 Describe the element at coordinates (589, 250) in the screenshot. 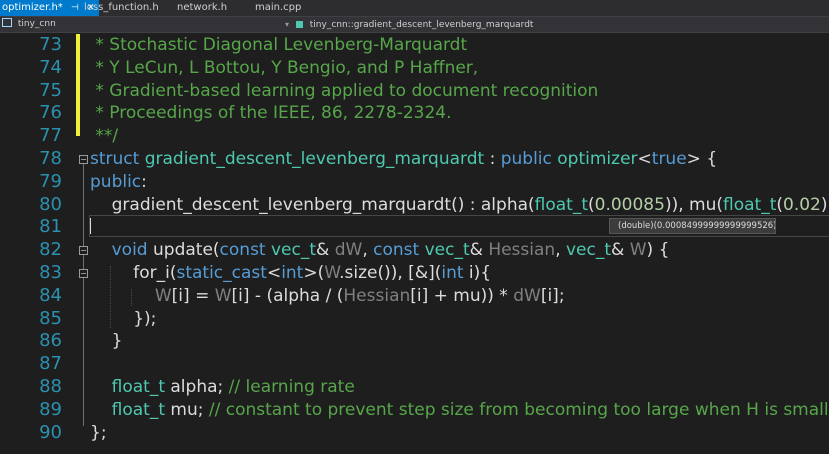

I see `code-token: vec_t` at that location.